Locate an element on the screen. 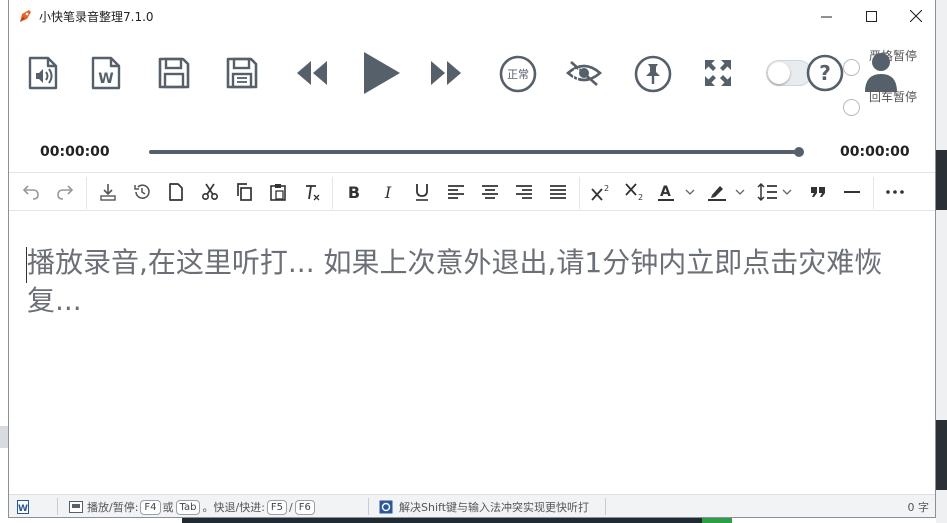  italic-icon: I is located at coordinates (388, 192).